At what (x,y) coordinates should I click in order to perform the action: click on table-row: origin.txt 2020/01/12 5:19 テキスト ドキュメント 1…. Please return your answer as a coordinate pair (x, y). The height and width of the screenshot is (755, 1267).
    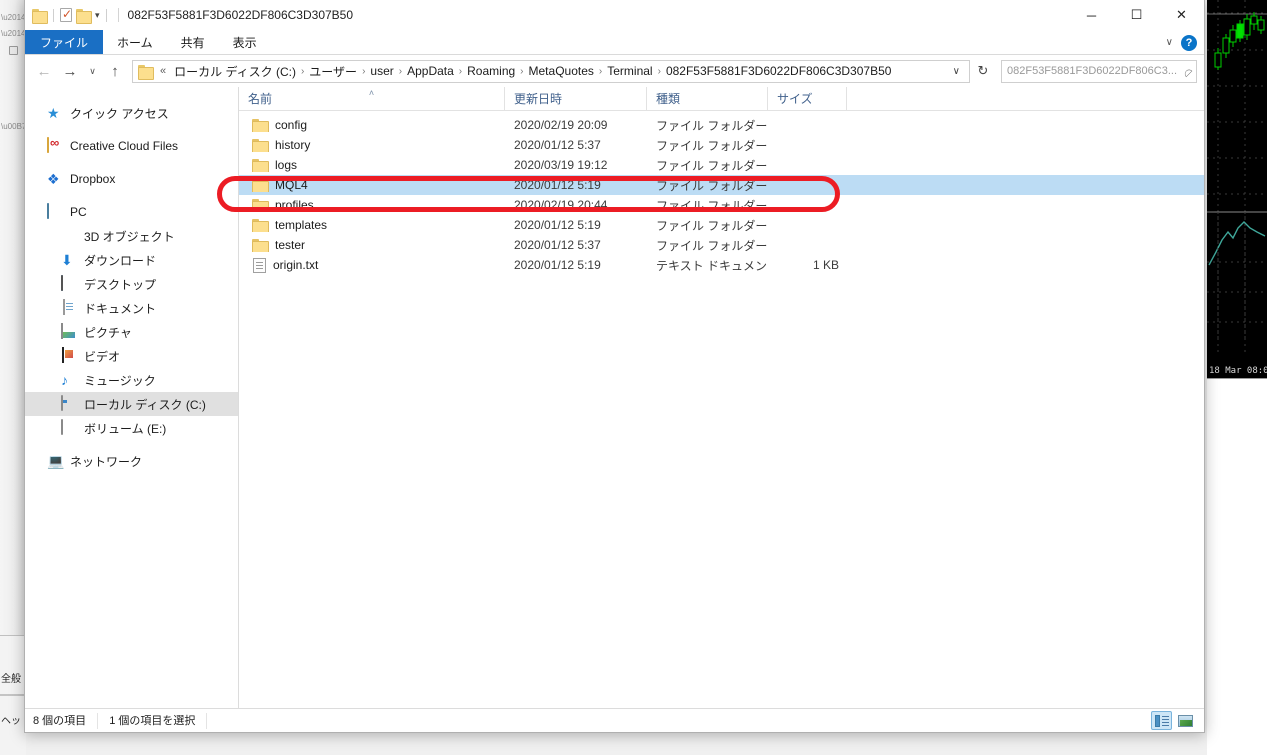
    Looking at the image, I should click on (721, 265).